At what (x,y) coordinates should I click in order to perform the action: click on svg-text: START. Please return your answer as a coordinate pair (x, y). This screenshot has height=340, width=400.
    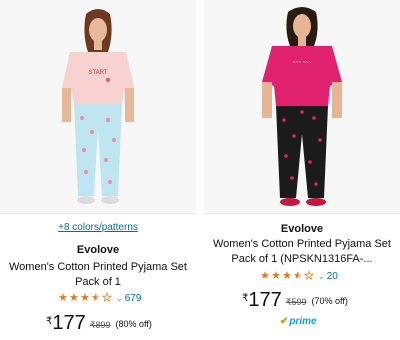
    Looking at the image, I should click on (97, 73).